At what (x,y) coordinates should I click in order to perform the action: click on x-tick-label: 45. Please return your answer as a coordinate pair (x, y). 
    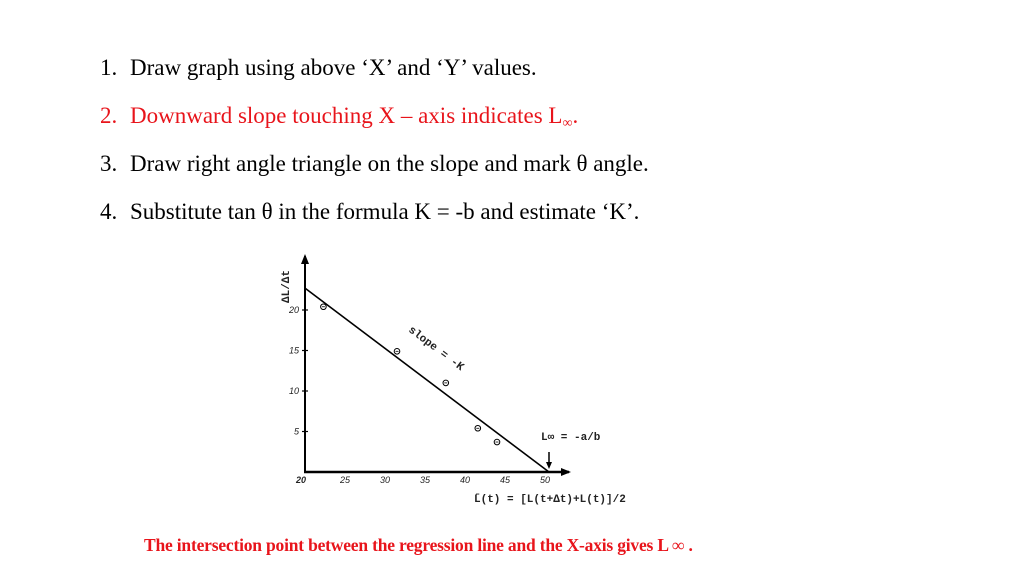
    Looking at the image, I should click on (505, 480).